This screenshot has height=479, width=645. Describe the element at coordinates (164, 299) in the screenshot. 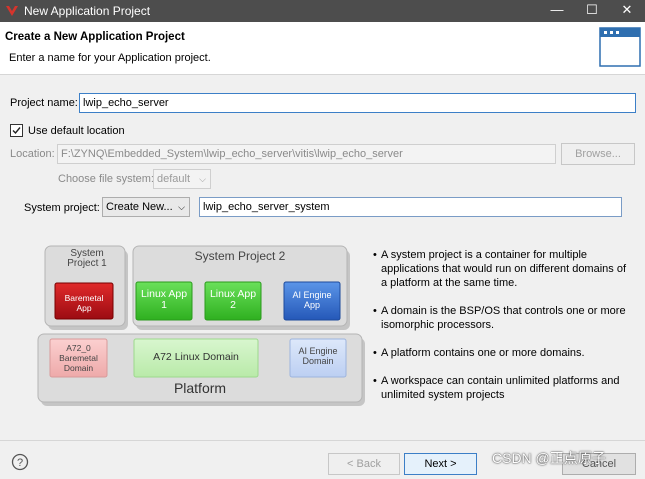

I see `linux-app-1-box: Linux App 1` at that location.